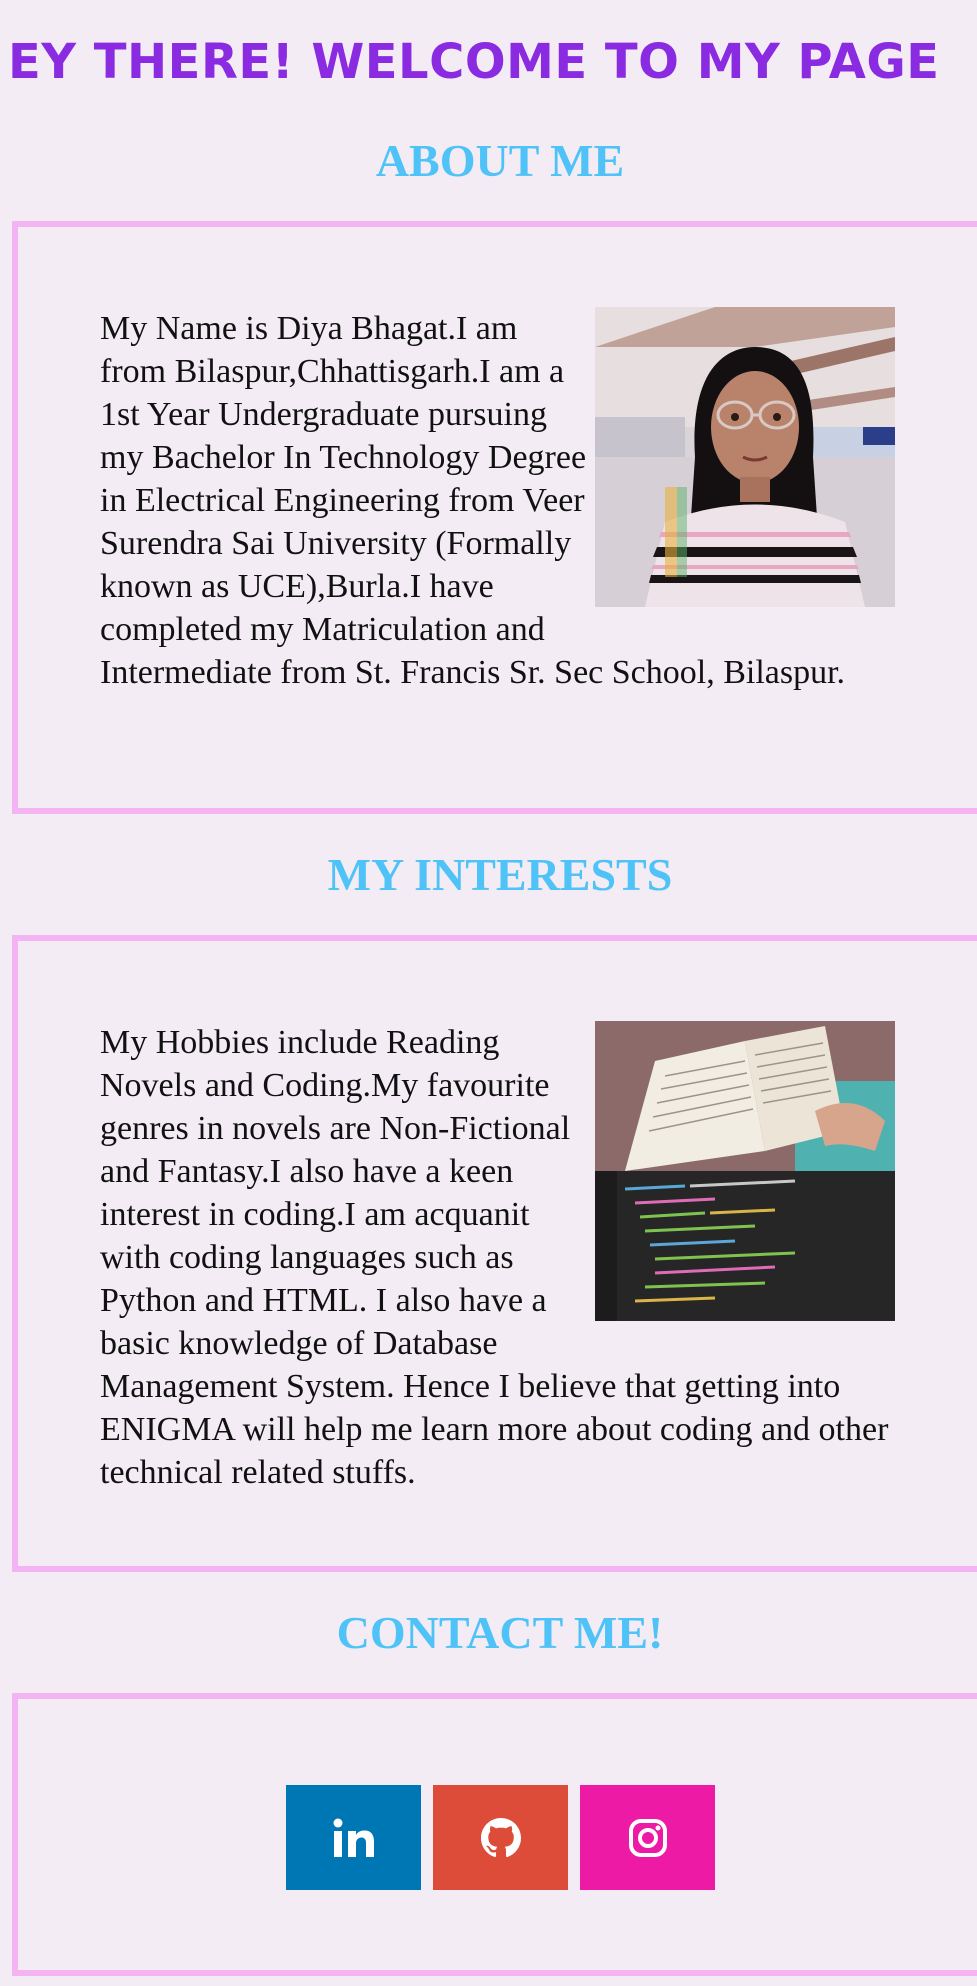  I want to click on instagram-icon, so click(647, 1837).